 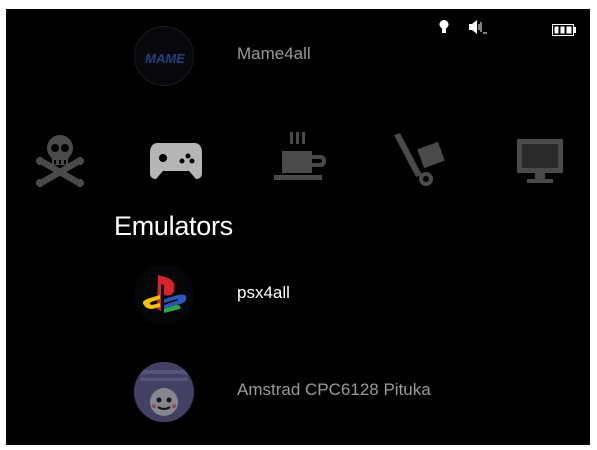 What do you see at coordinates (300, 159) in the screenshot?
I see `coffee-cup-icon` at bounding box center [300, 159].